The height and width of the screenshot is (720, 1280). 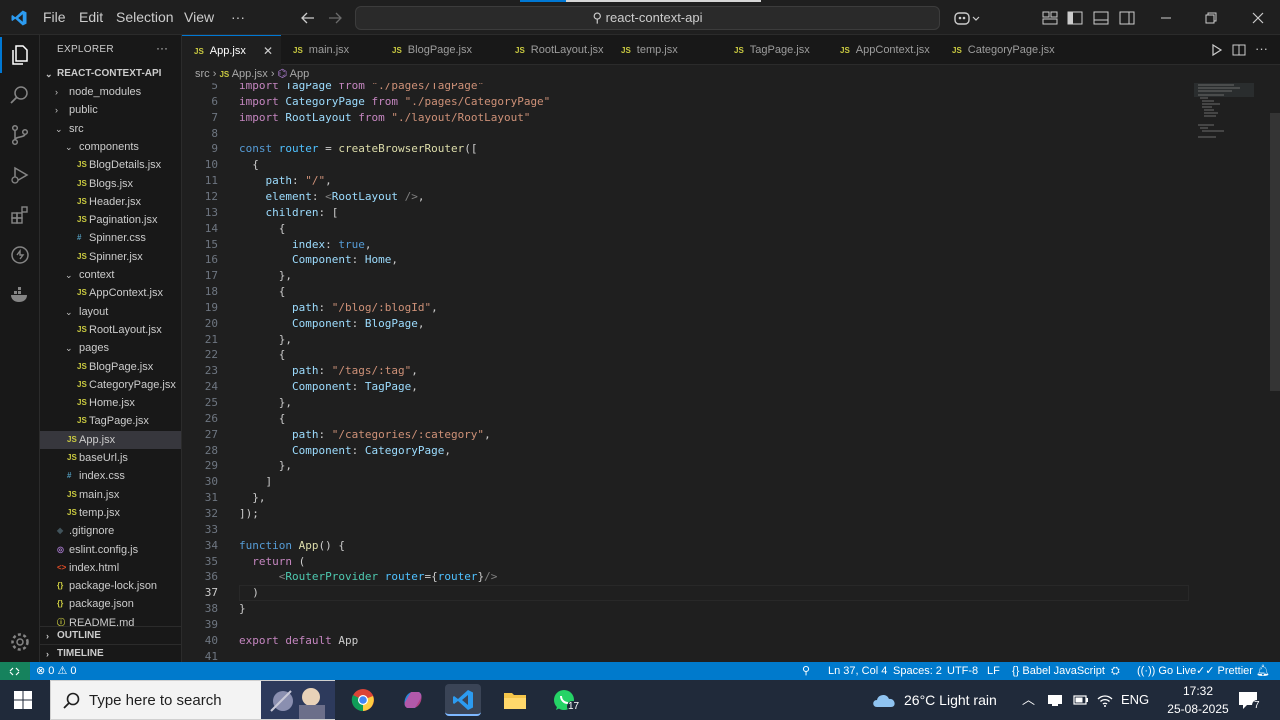 I want to click on file-item: JS AppContext.jsx, so click(x=110, y=293).